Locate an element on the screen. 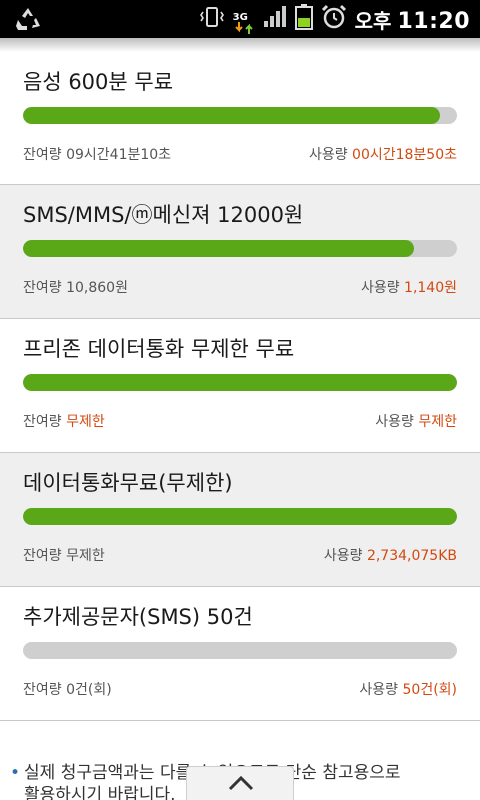 This screenshot has height=800, width=480. used-amount: 사용량 1,140원 is located at coordinates (408, 288).